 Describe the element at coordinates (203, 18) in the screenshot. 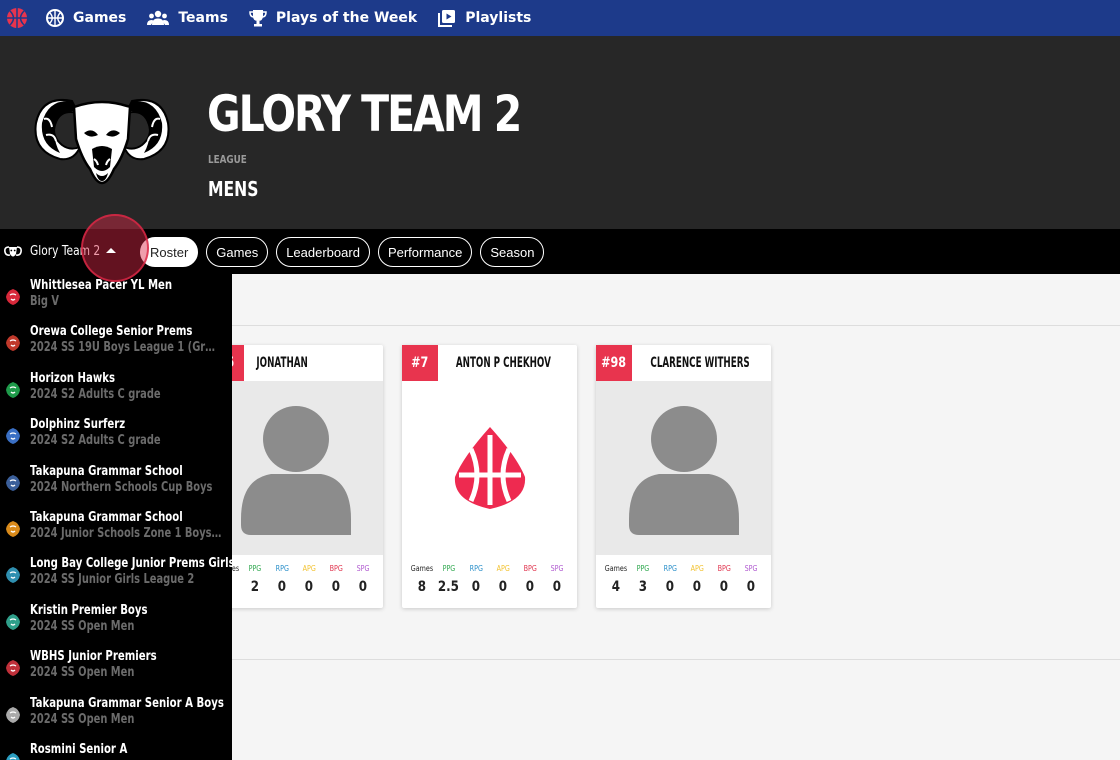

I see `nav-teams-label: Teams` at that location.